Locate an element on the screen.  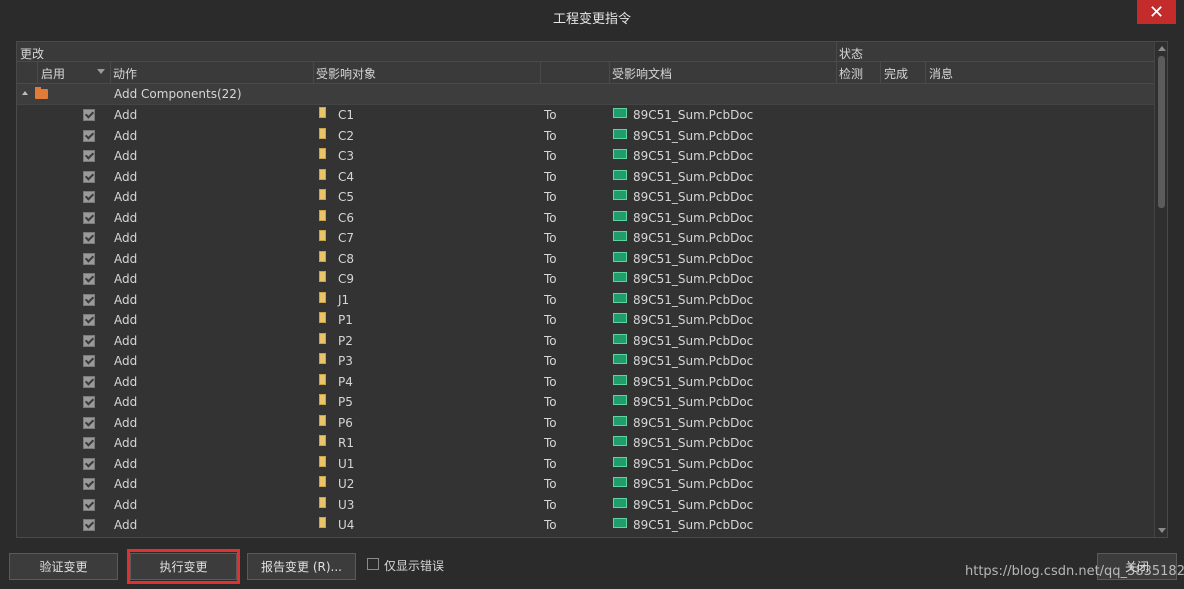
table-row: Add C1 To 89C51_Sum.PcbDoc is located at coordinates (586, 115).